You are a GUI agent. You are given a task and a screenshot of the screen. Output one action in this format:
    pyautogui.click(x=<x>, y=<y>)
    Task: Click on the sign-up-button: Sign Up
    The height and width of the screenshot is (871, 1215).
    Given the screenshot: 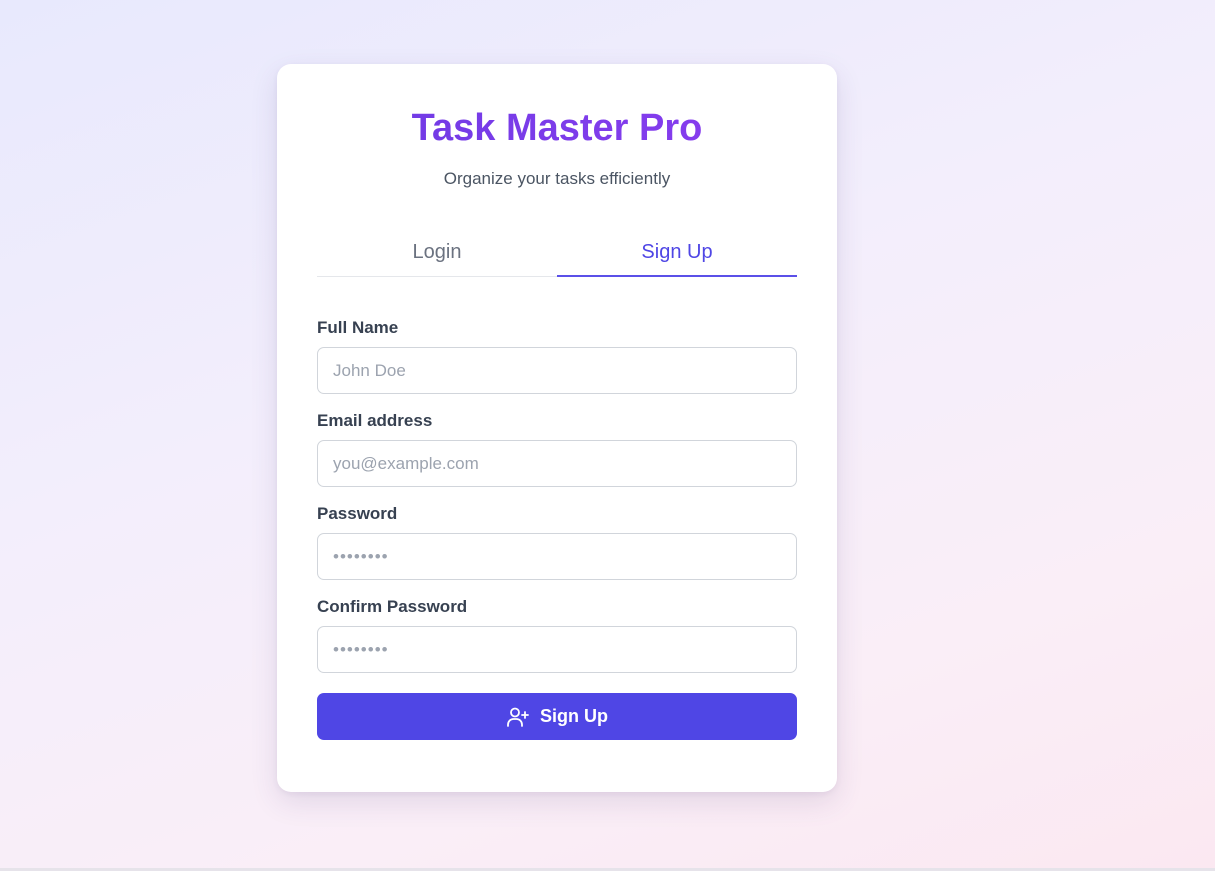 What is the action you would take?
    pyautogui.click(x=557, y=716)
    